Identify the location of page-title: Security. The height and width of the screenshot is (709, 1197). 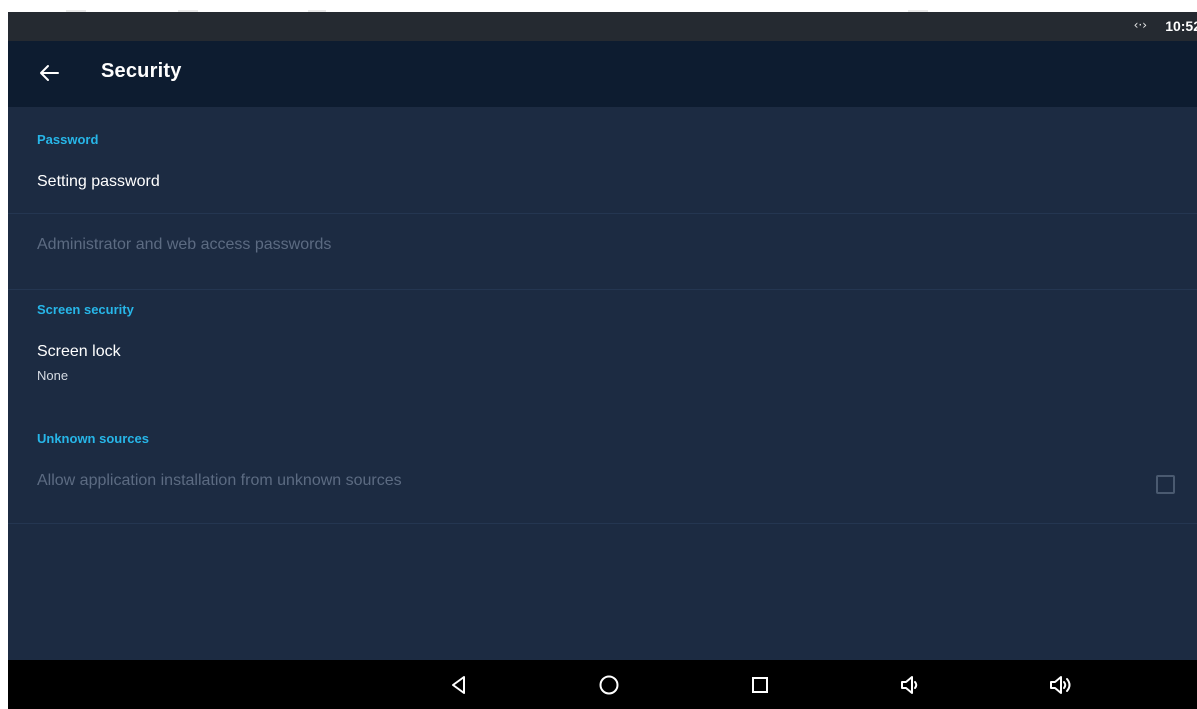
(141, 71).